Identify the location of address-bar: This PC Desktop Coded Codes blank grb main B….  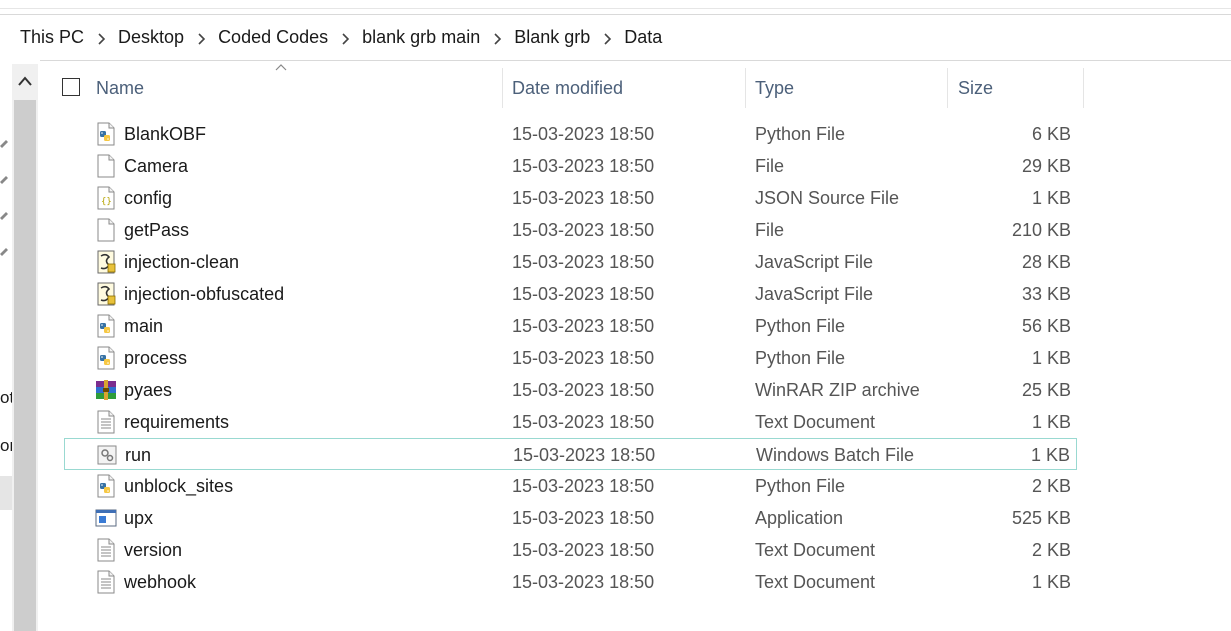
(615, 37).